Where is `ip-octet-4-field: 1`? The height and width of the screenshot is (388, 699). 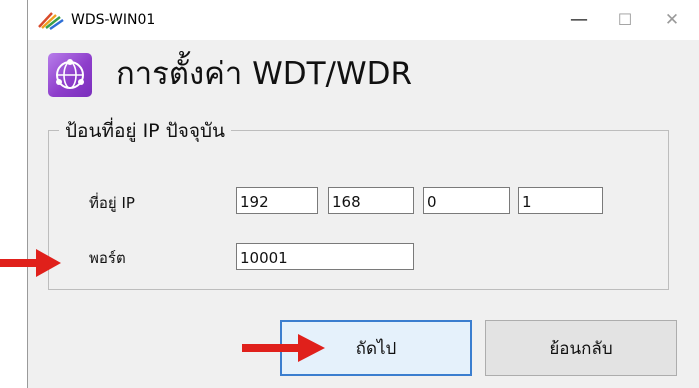 ip-octet-4-field: 1 is located at coordinates (560, 200).